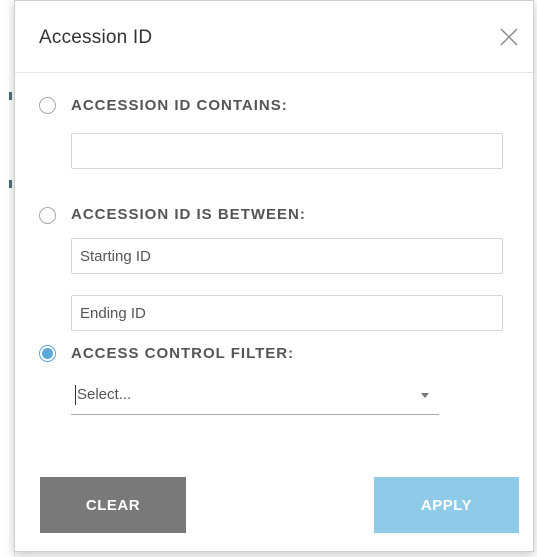 The height and width of the screenshot is (557, 537). I want to click on radio-accession-between, so click(47, 215).